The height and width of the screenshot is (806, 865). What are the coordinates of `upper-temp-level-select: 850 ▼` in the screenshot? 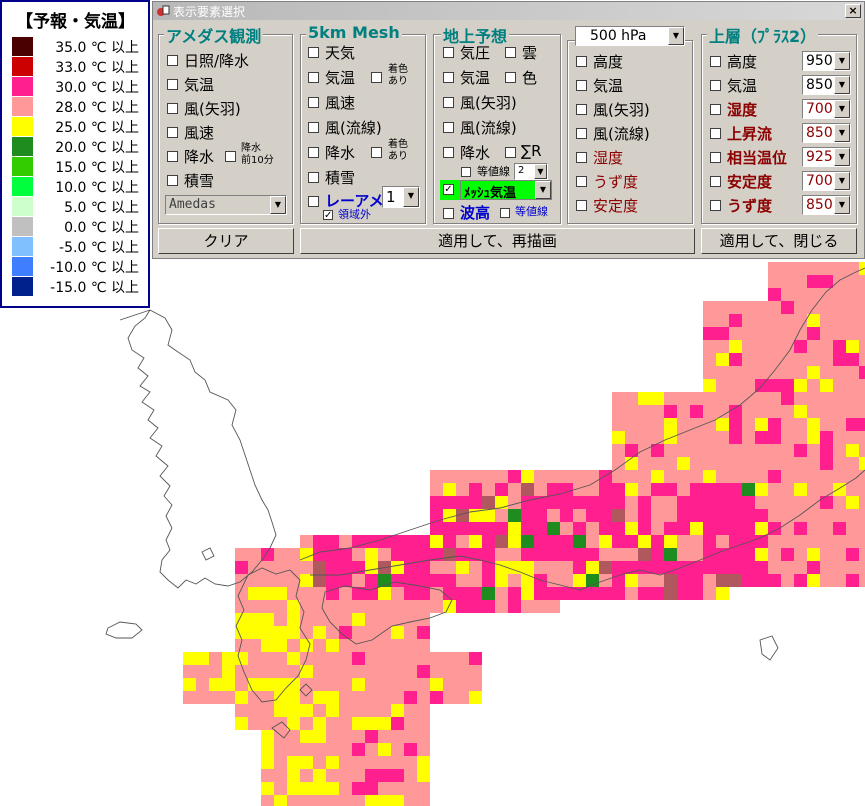 It's located at (826, 85).